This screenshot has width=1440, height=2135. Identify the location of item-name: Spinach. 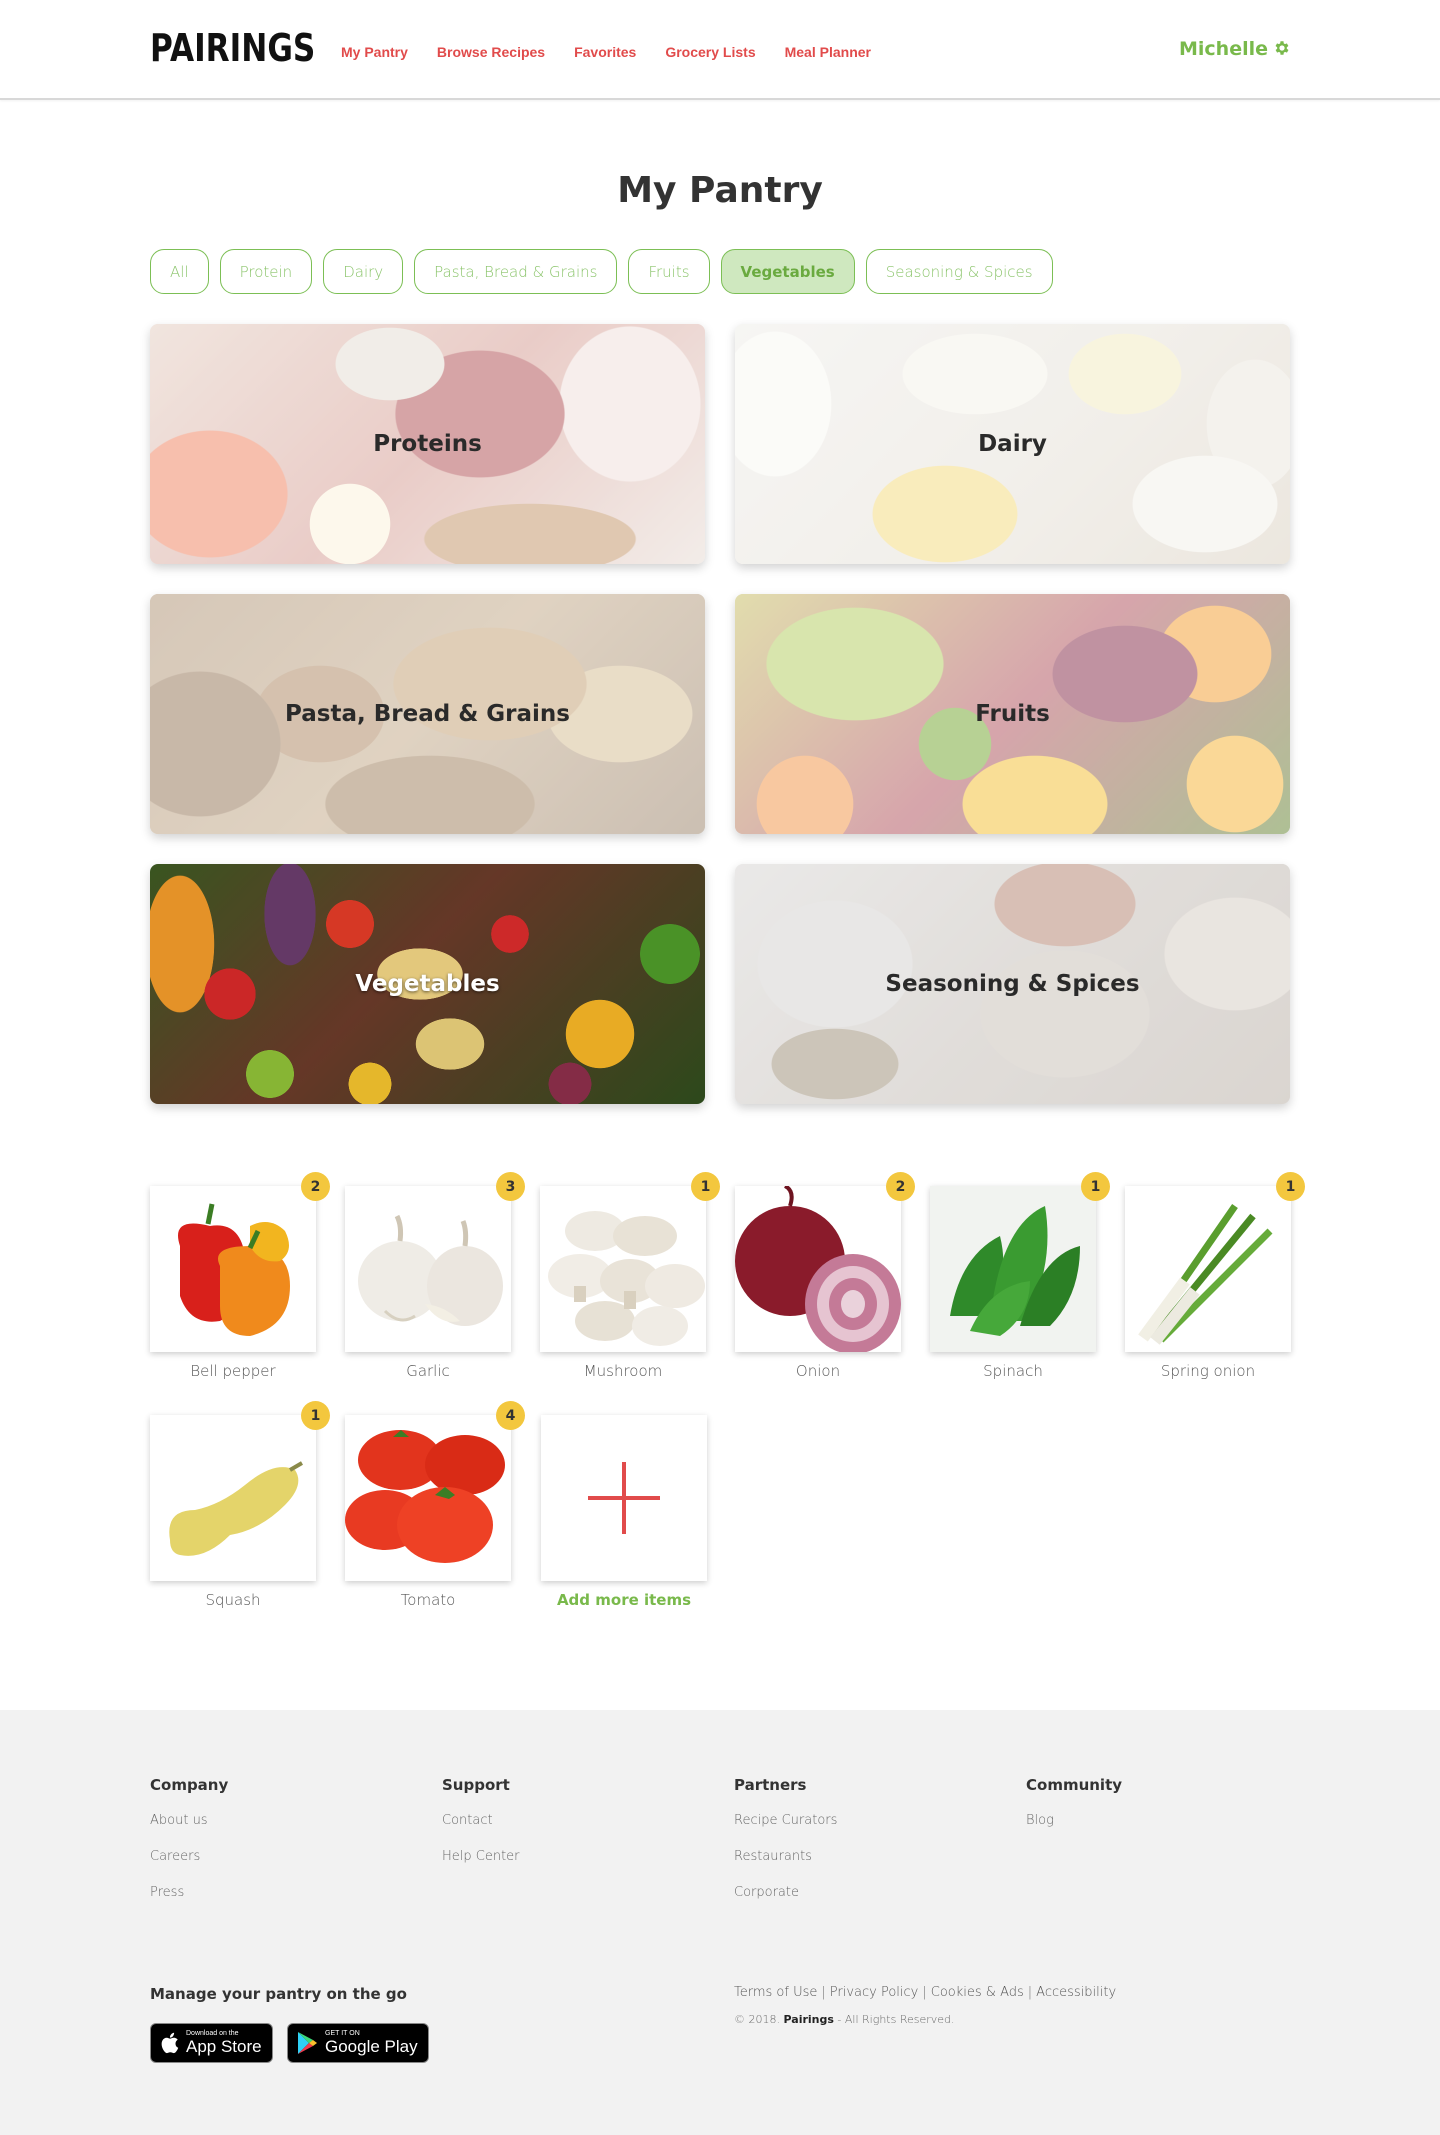
(1013, 1371).